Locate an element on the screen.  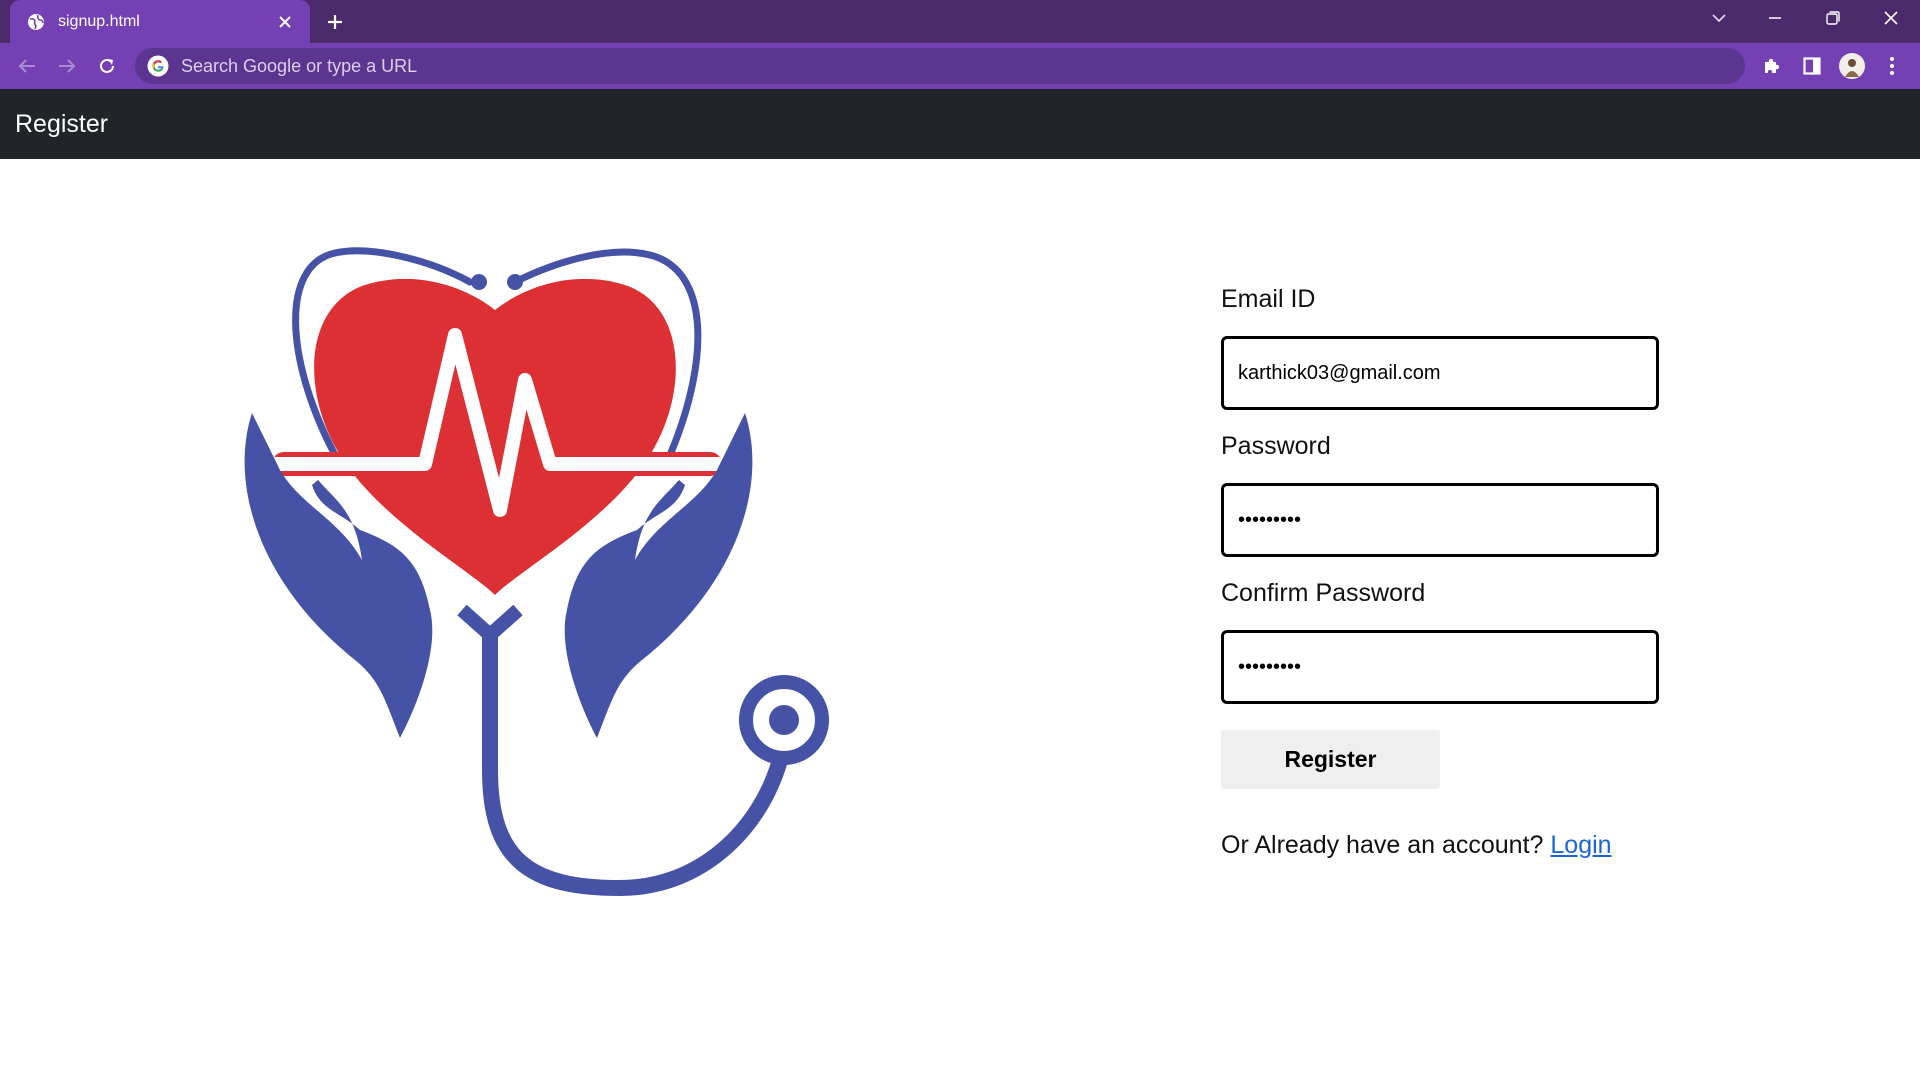
register-button: Register is located at coordinates (1330, 759).